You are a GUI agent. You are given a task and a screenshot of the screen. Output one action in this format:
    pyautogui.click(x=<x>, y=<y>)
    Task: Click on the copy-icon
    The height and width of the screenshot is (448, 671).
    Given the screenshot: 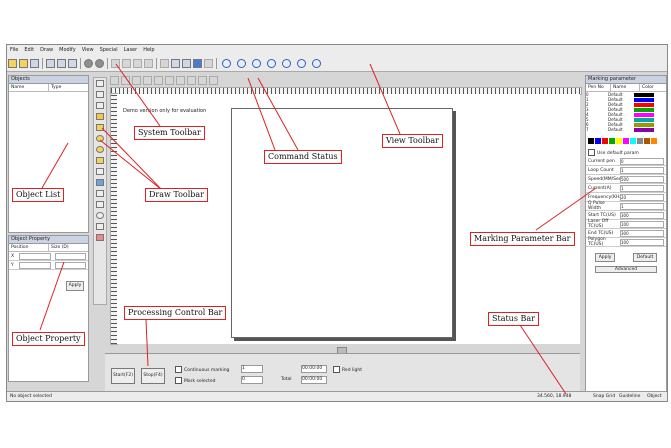 What is the action you would take?
    pyautogui.click(x=61, y=63)
    